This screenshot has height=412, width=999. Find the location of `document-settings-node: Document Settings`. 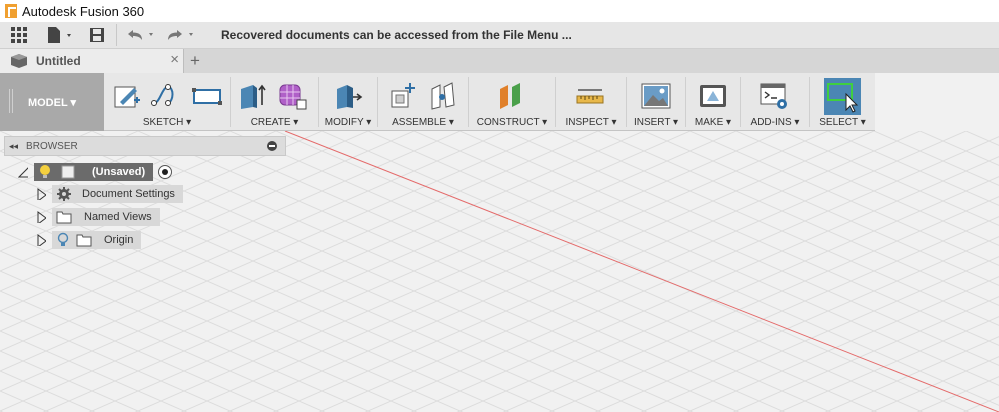

document-settings-node: Document Settings is located at coordinates (117, 194).